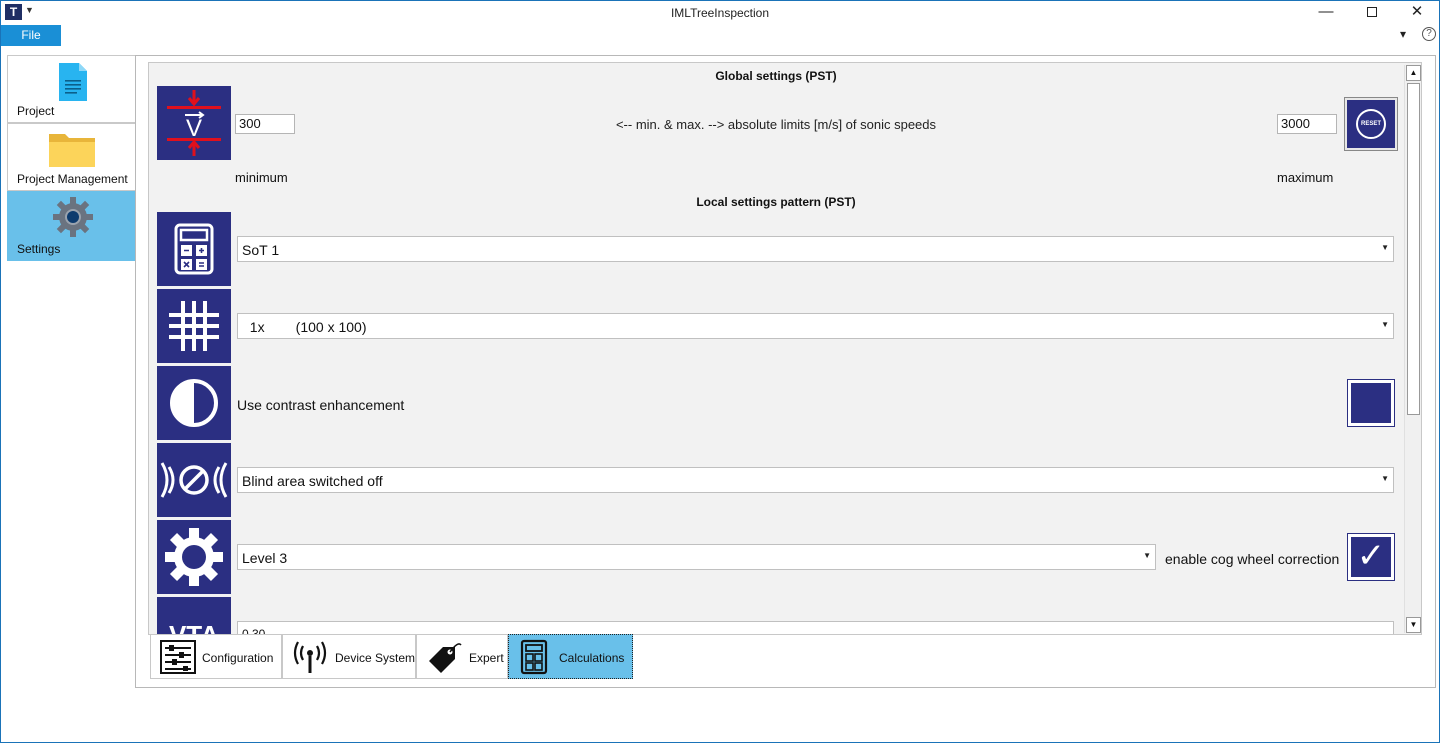  What do you see at coordinates (815, 480) in the screenshot?
I see `blind-area-select: Blind area switched off ▼` at bounding box center [815, 480].